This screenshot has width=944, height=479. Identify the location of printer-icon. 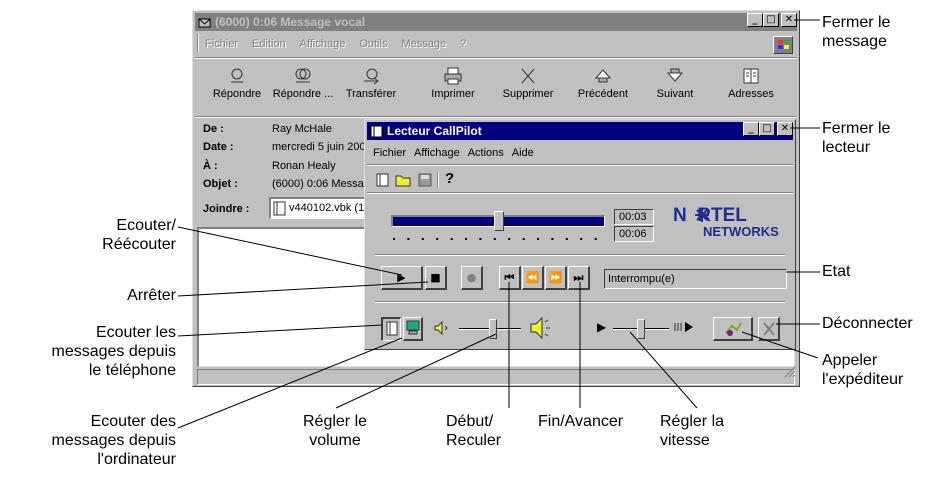
(453, 76).